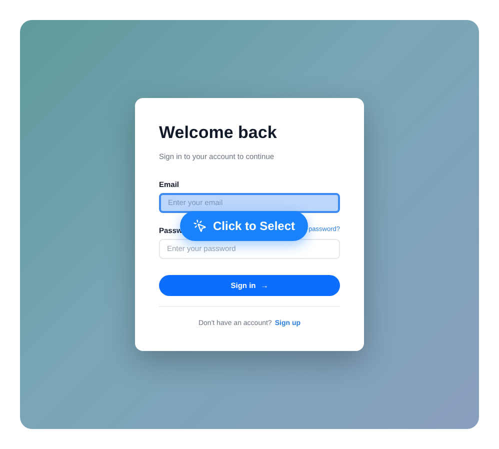 The height and width of the screenshot is (449, 499). What do you see at coordinates (218, 133) in the screenshot?
I see `card-title: Welcome back` at bounding box center [218, 133].